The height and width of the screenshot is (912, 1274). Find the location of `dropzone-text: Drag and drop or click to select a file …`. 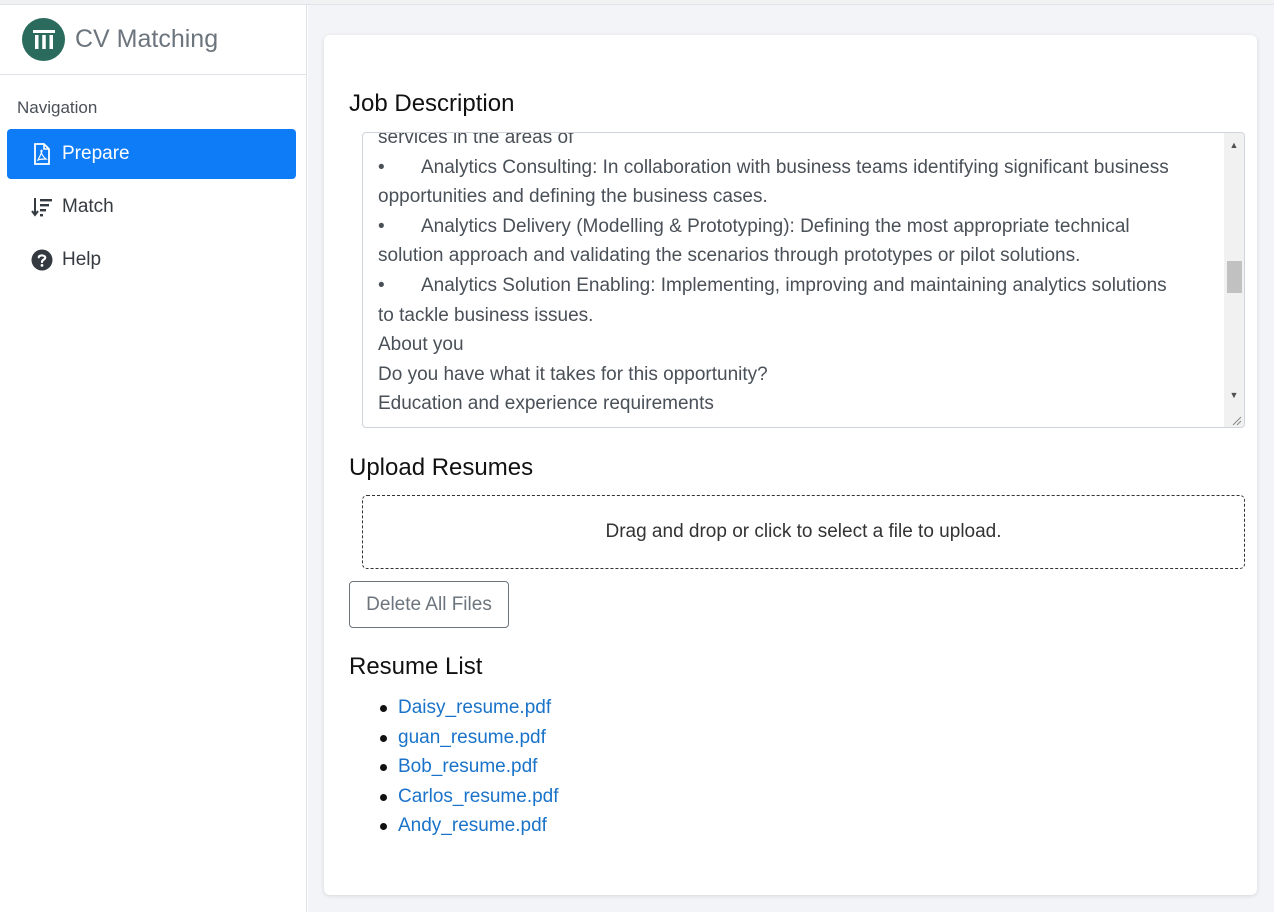

dropzone-text: Drag and drop or click to select a file … is located at coordinates (803, 531).